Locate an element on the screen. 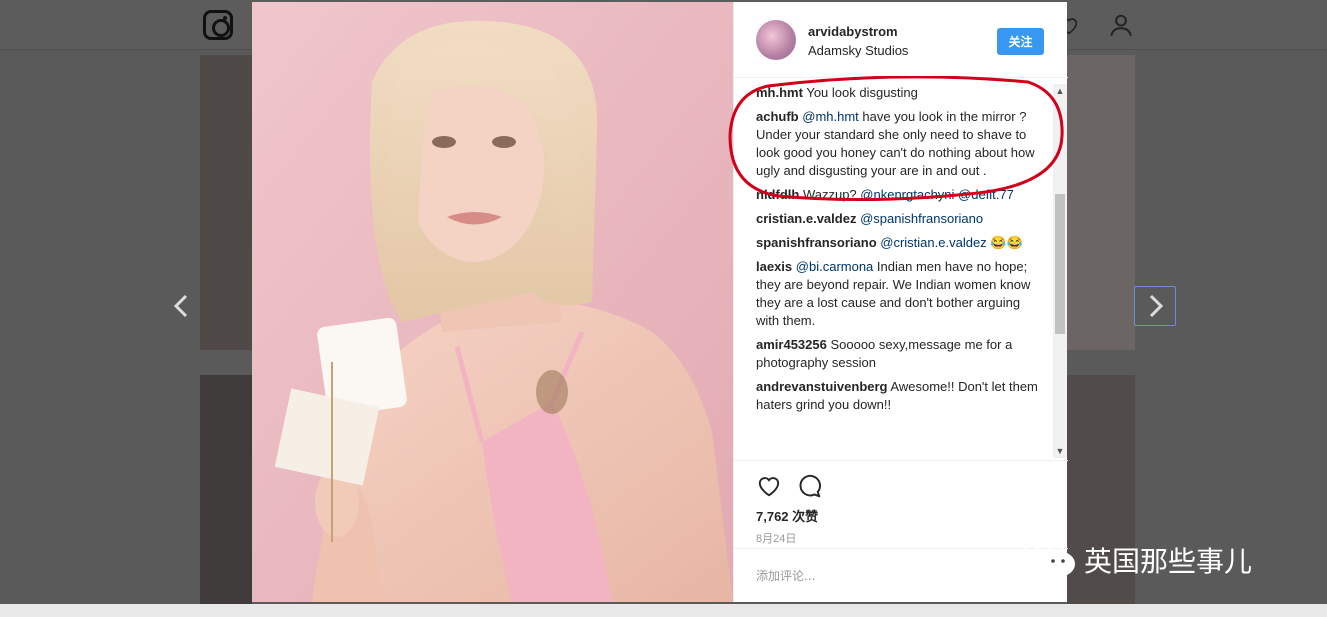 The image size is (1327, 617). comment-scrollbar: ▲ ▼ is located at coordinates (1060, 271).